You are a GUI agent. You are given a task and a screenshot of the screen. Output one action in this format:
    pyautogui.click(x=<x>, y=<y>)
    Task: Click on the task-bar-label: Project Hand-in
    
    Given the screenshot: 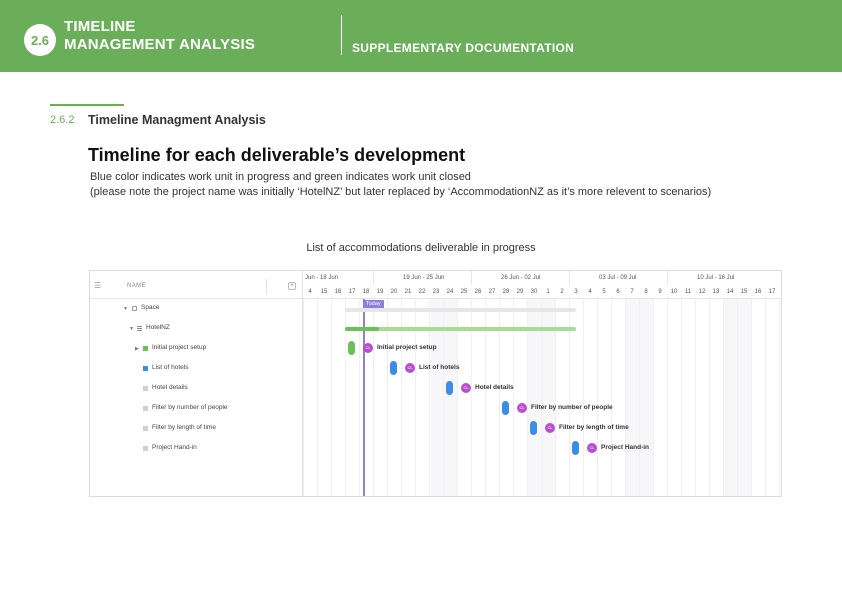 What is the action you would take?
    pyautogui.click(x=625, y=447)
    